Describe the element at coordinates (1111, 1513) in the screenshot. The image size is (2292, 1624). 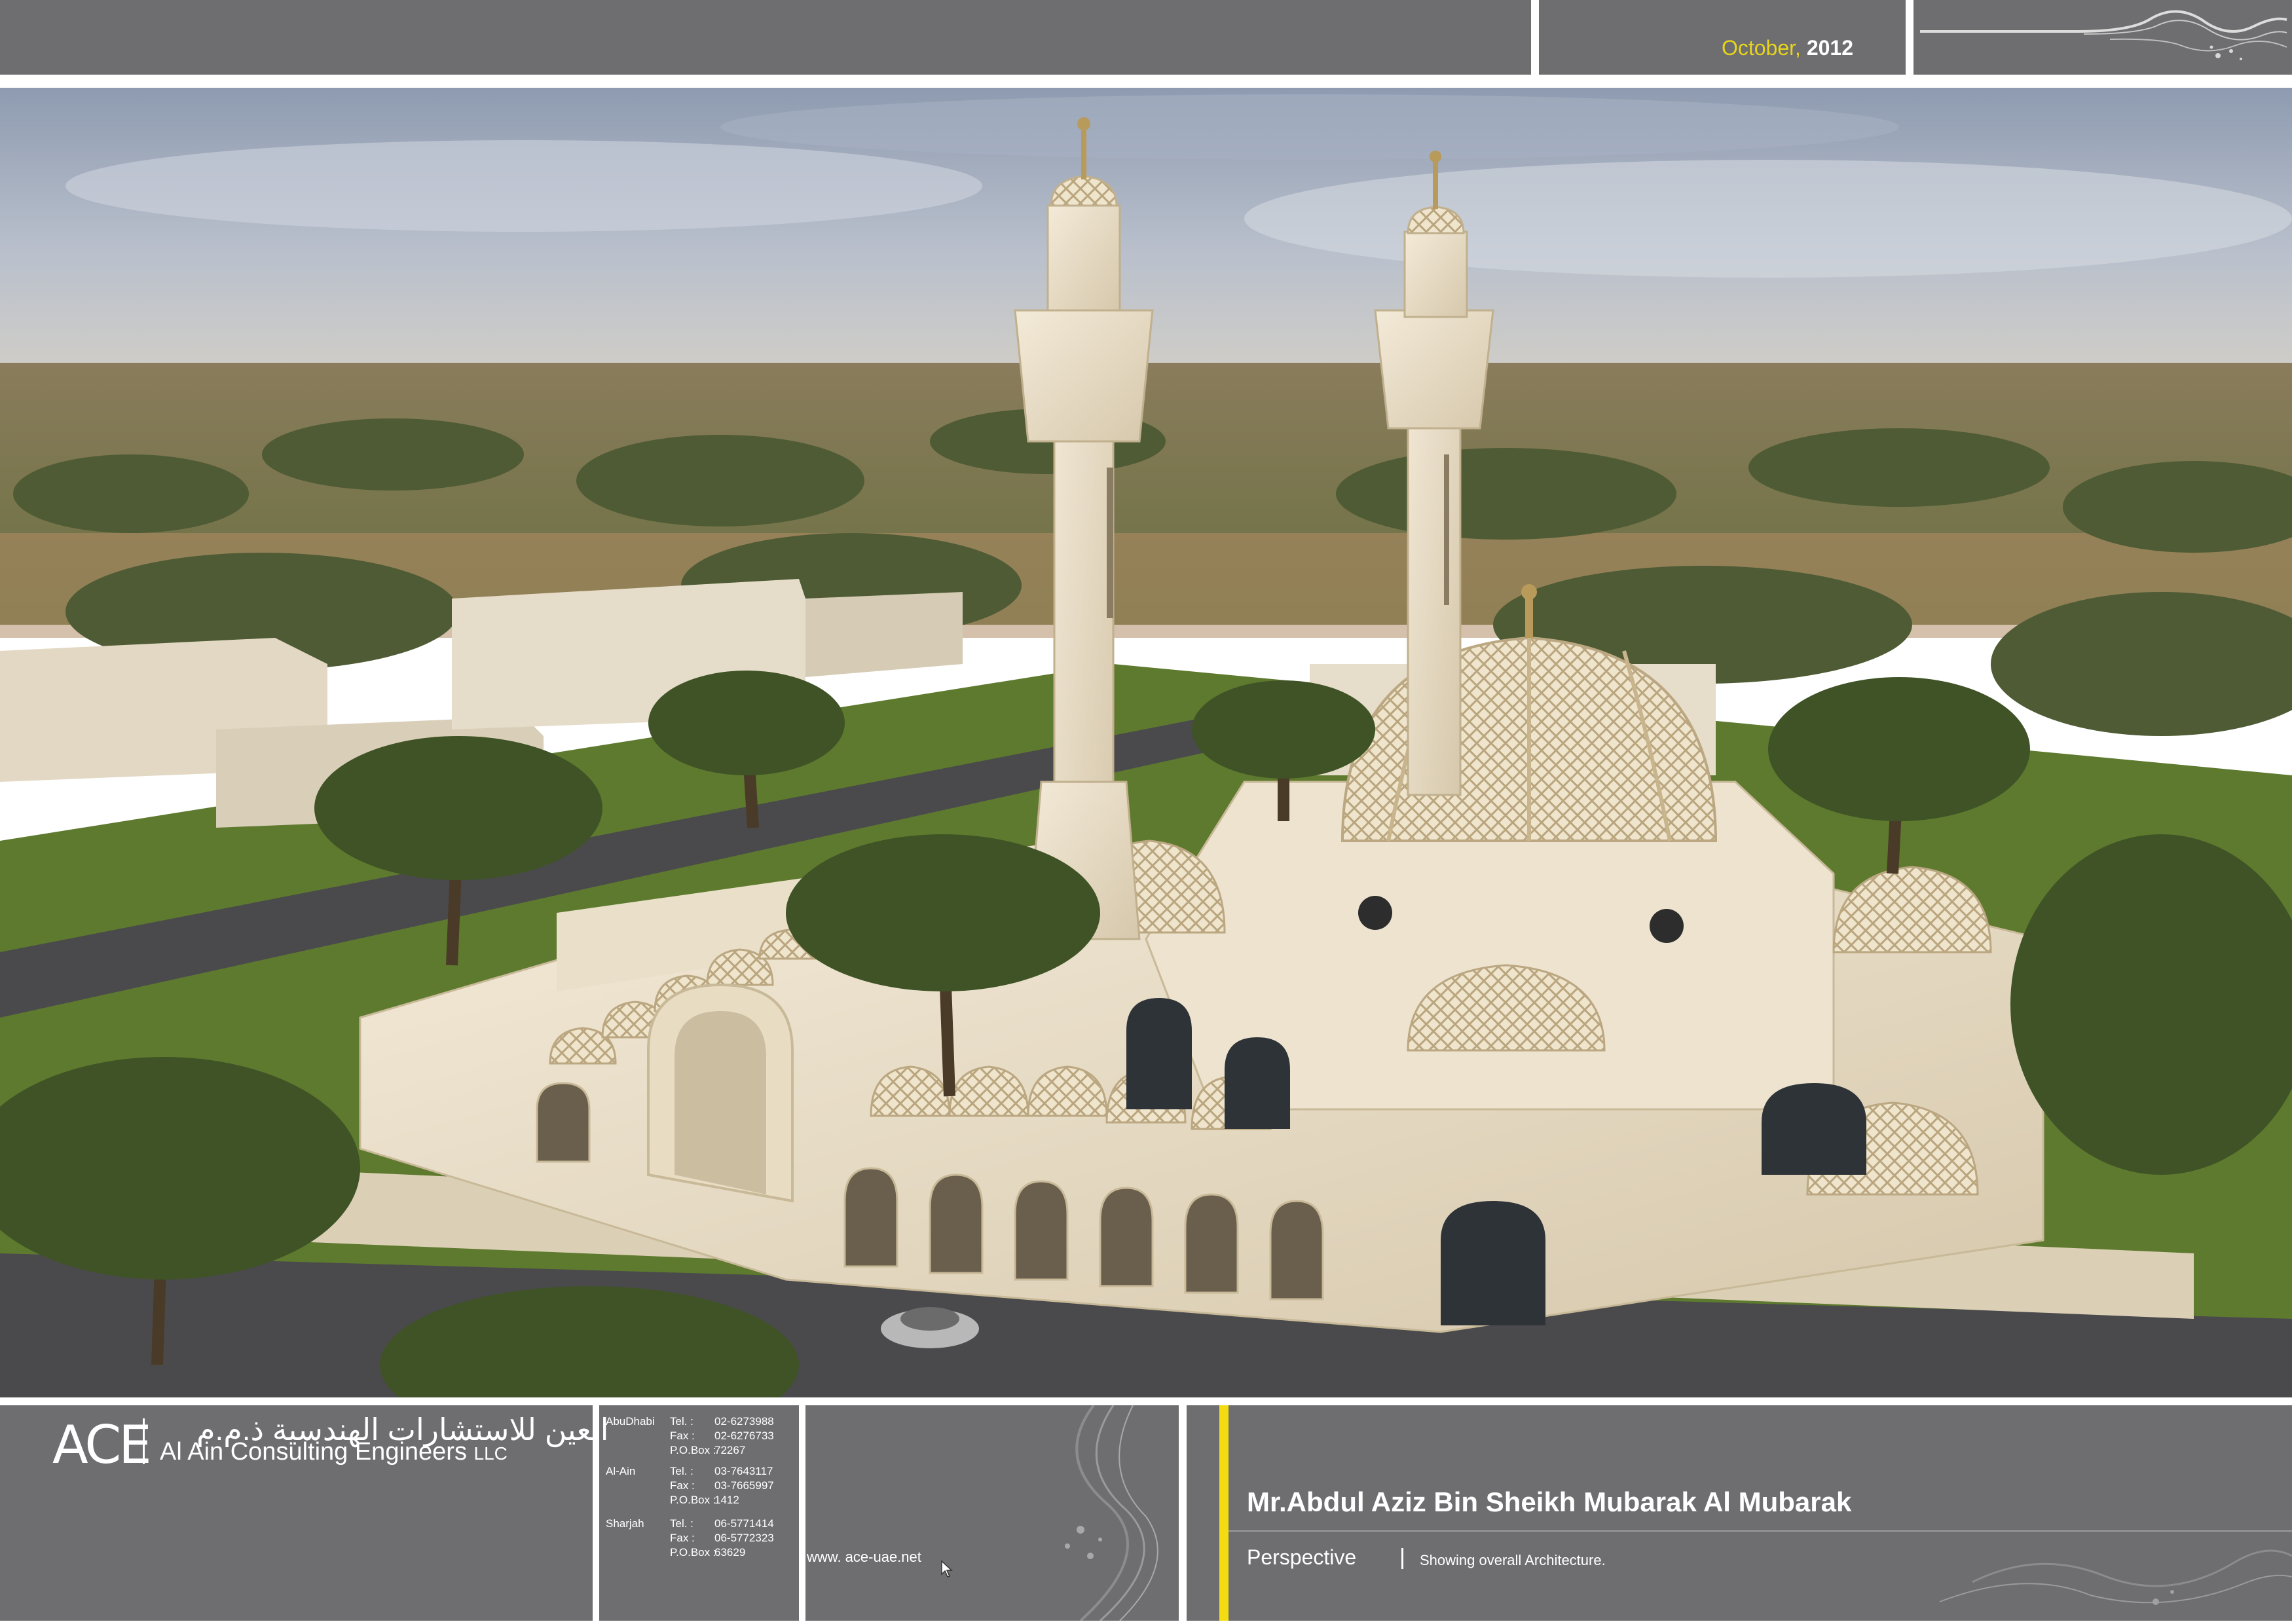
I see `swirl-ornament-icon` at that location.